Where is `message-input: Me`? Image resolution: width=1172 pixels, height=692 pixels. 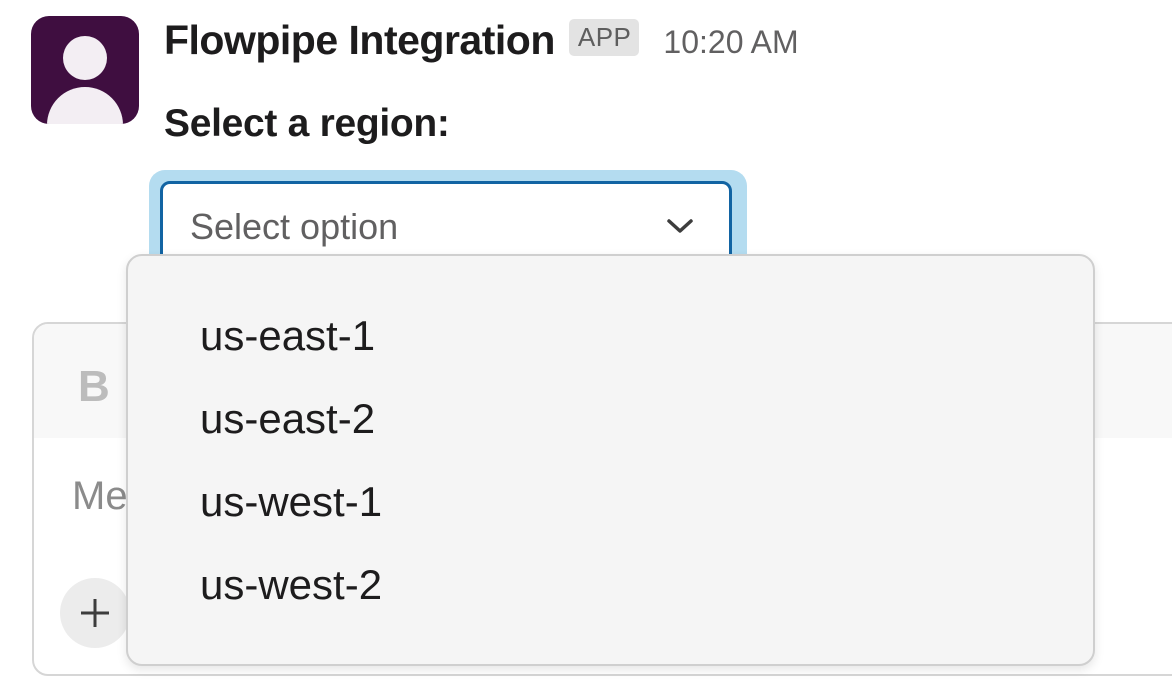 message-input: Me is located at coordinates (100, 496).